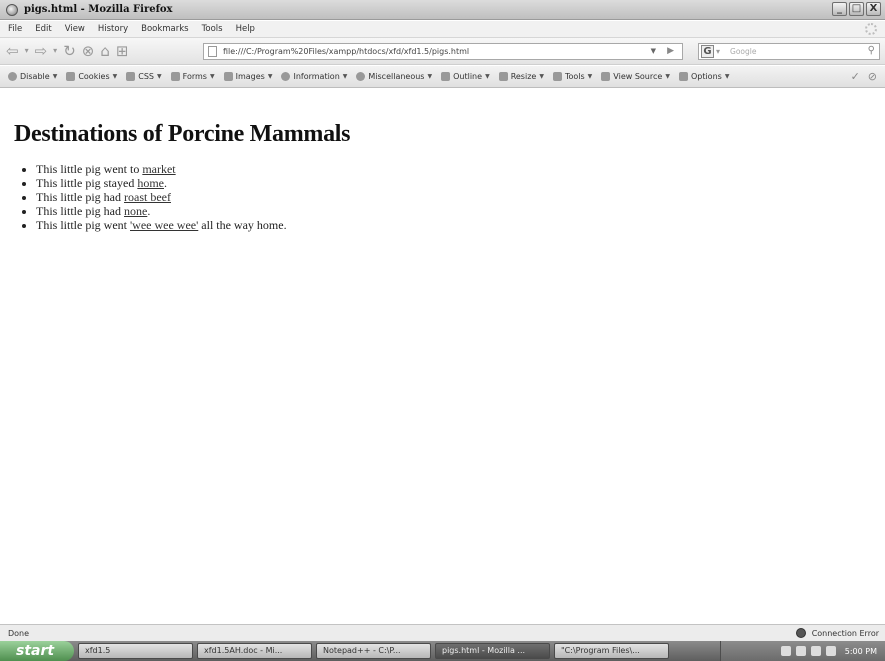 This screenshot has width=885, height=661. Describe the element at coordinates (12, 9) in the screenshot. I see `firefox-icon` at that location.